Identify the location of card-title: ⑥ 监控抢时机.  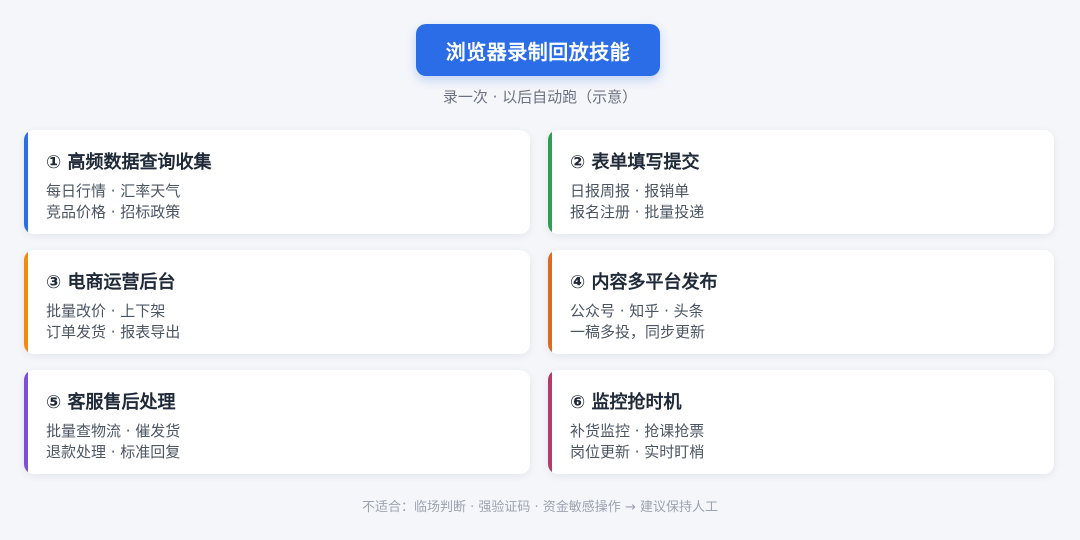
(626, 402).